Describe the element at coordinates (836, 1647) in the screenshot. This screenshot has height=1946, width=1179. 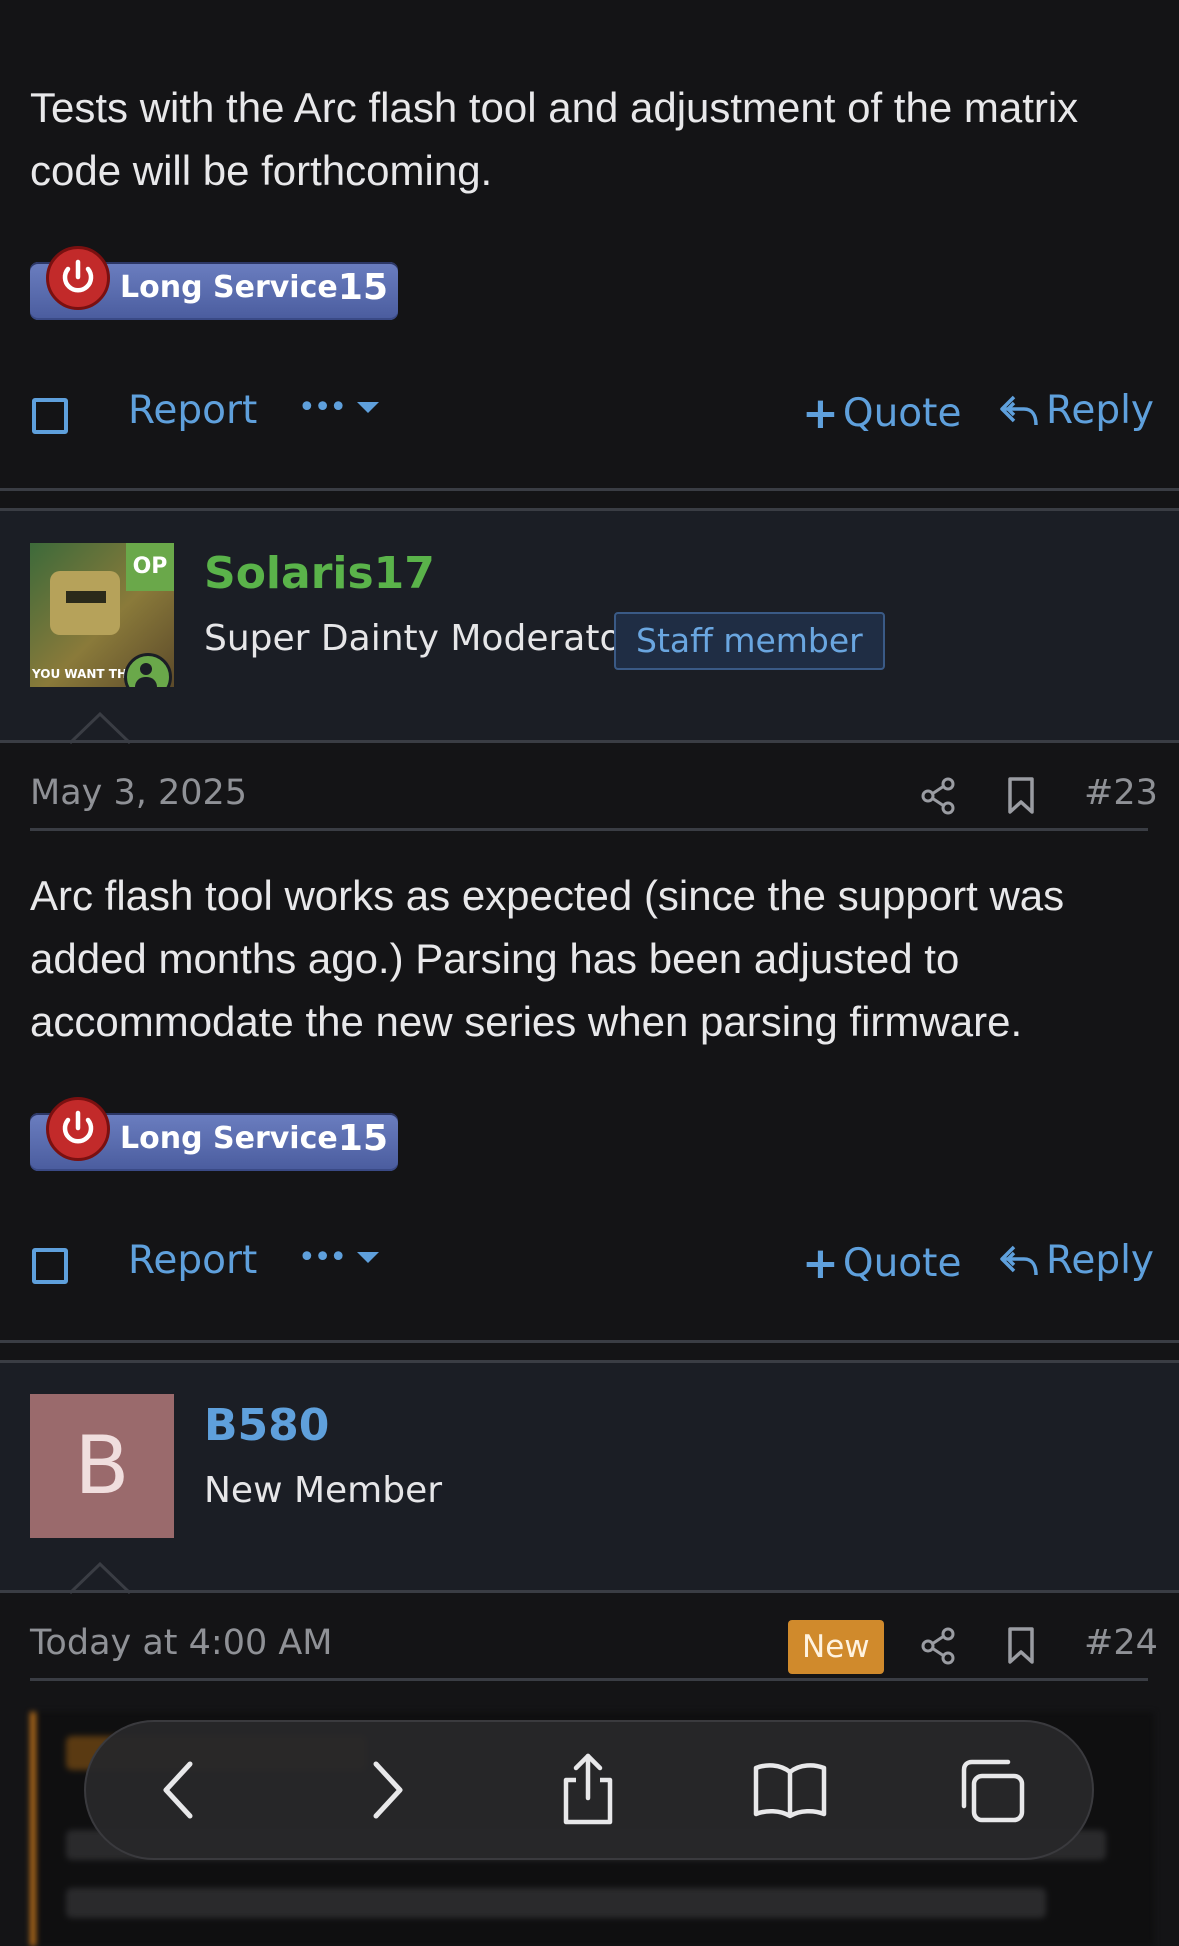
I see `new-badge: New` at that location.